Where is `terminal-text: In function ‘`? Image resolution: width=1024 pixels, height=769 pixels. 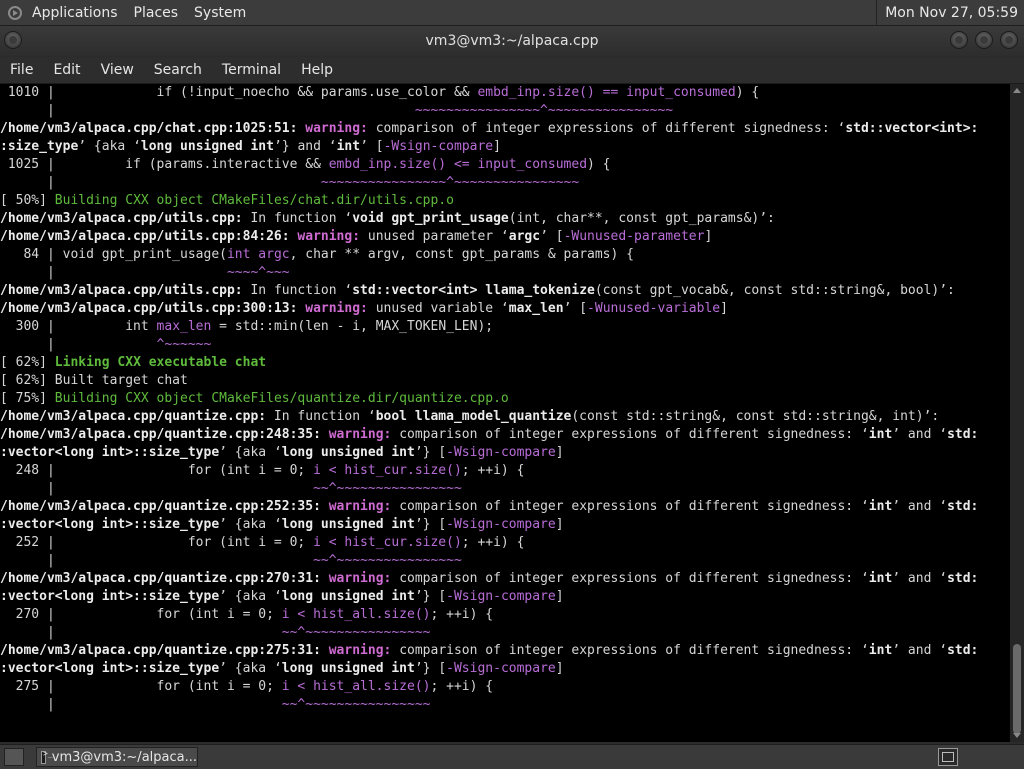 terminal-text: In function ‘ is located at coordinates (297, 290).